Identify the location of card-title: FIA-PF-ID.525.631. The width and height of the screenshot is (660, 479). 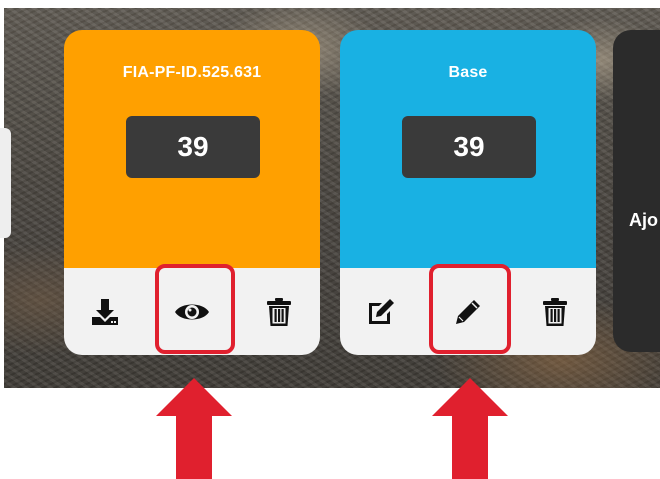
(192, 72).